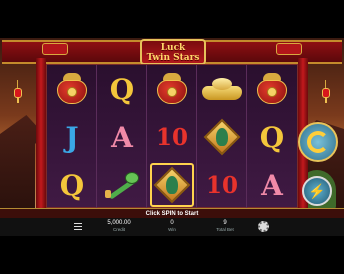 The width and height of the screenshot is (344, 274). Describe the element at coordinates (18, 91) in the screenshot. I see `lantern-left` at that location.